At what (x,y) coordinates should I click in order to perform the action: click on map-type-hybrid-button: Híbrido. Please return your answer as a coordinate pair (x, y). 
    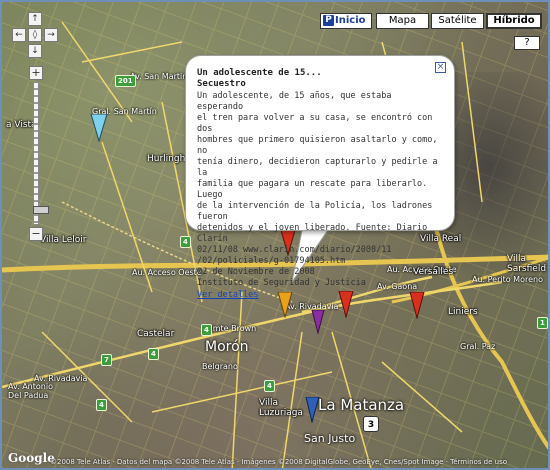
    Looking at the image, I should click on (514, 21).